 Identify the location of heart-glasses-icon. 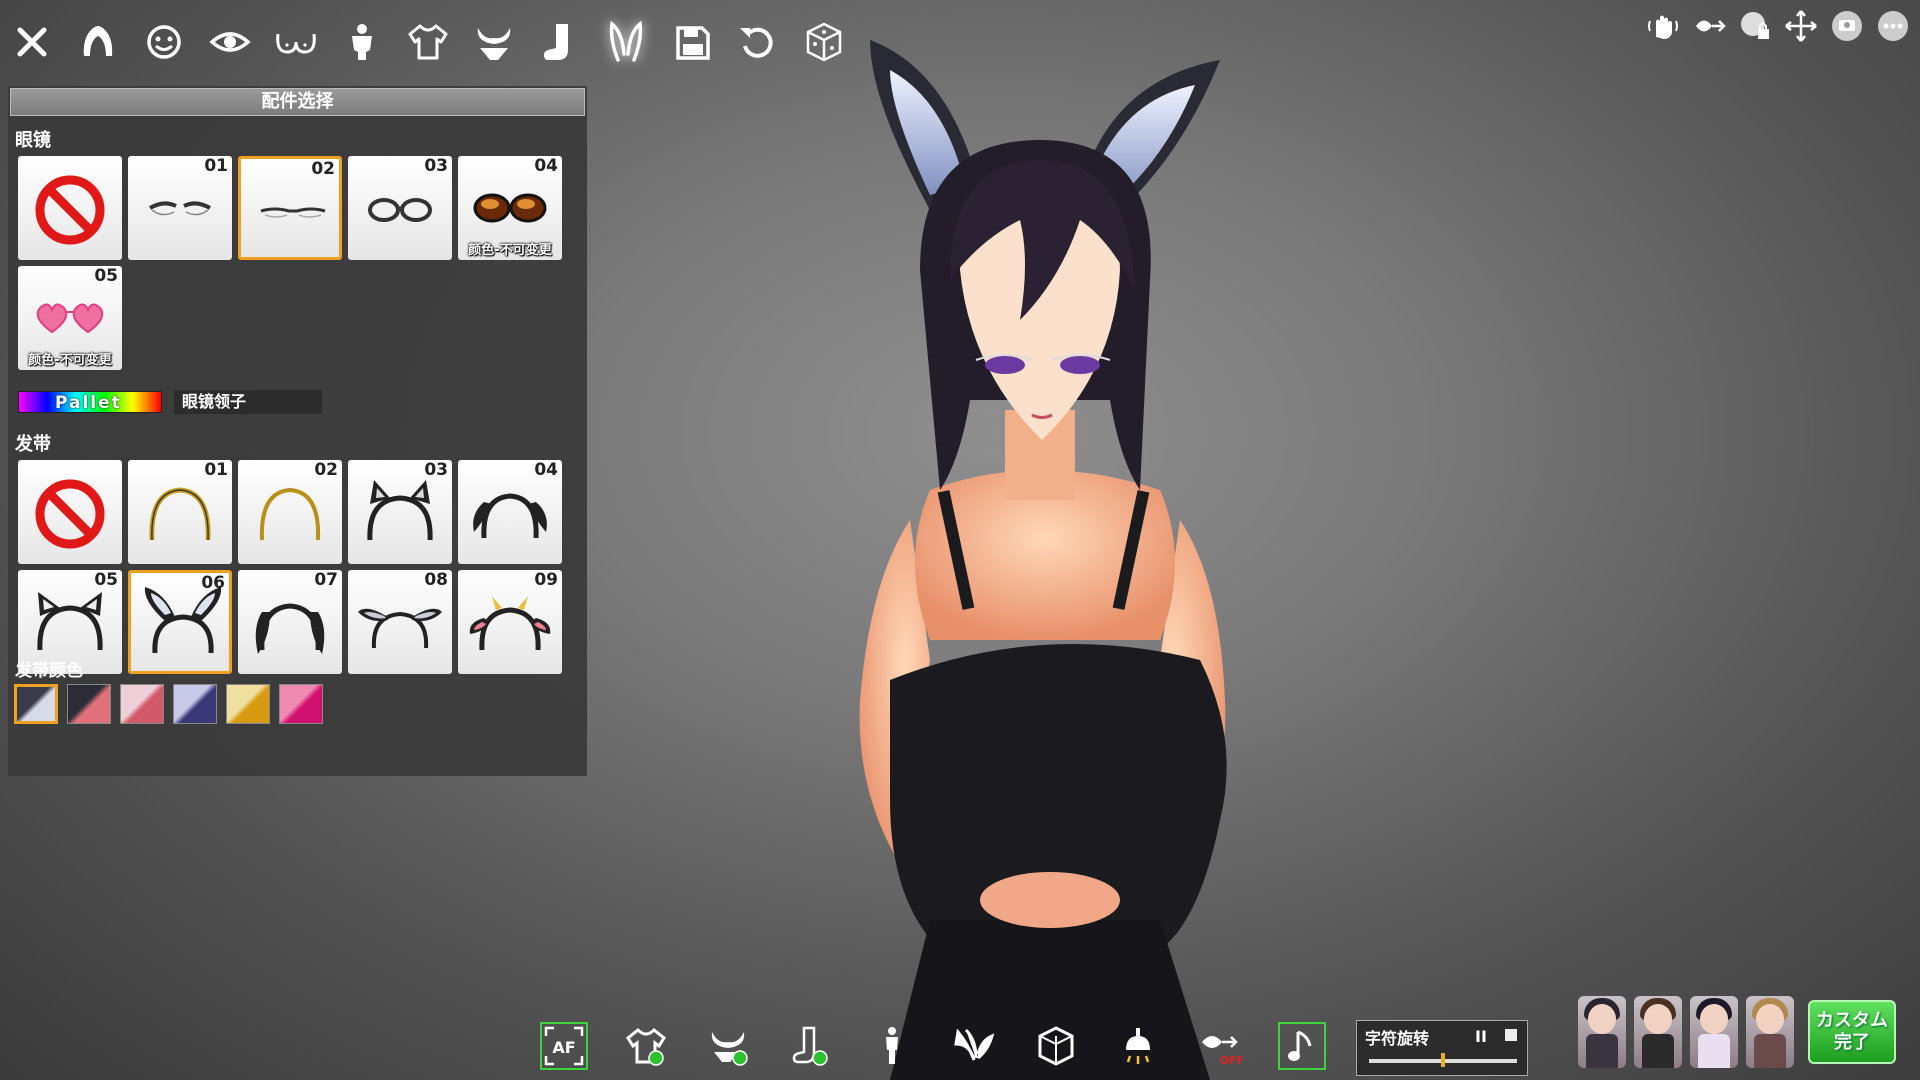
(70, 318).